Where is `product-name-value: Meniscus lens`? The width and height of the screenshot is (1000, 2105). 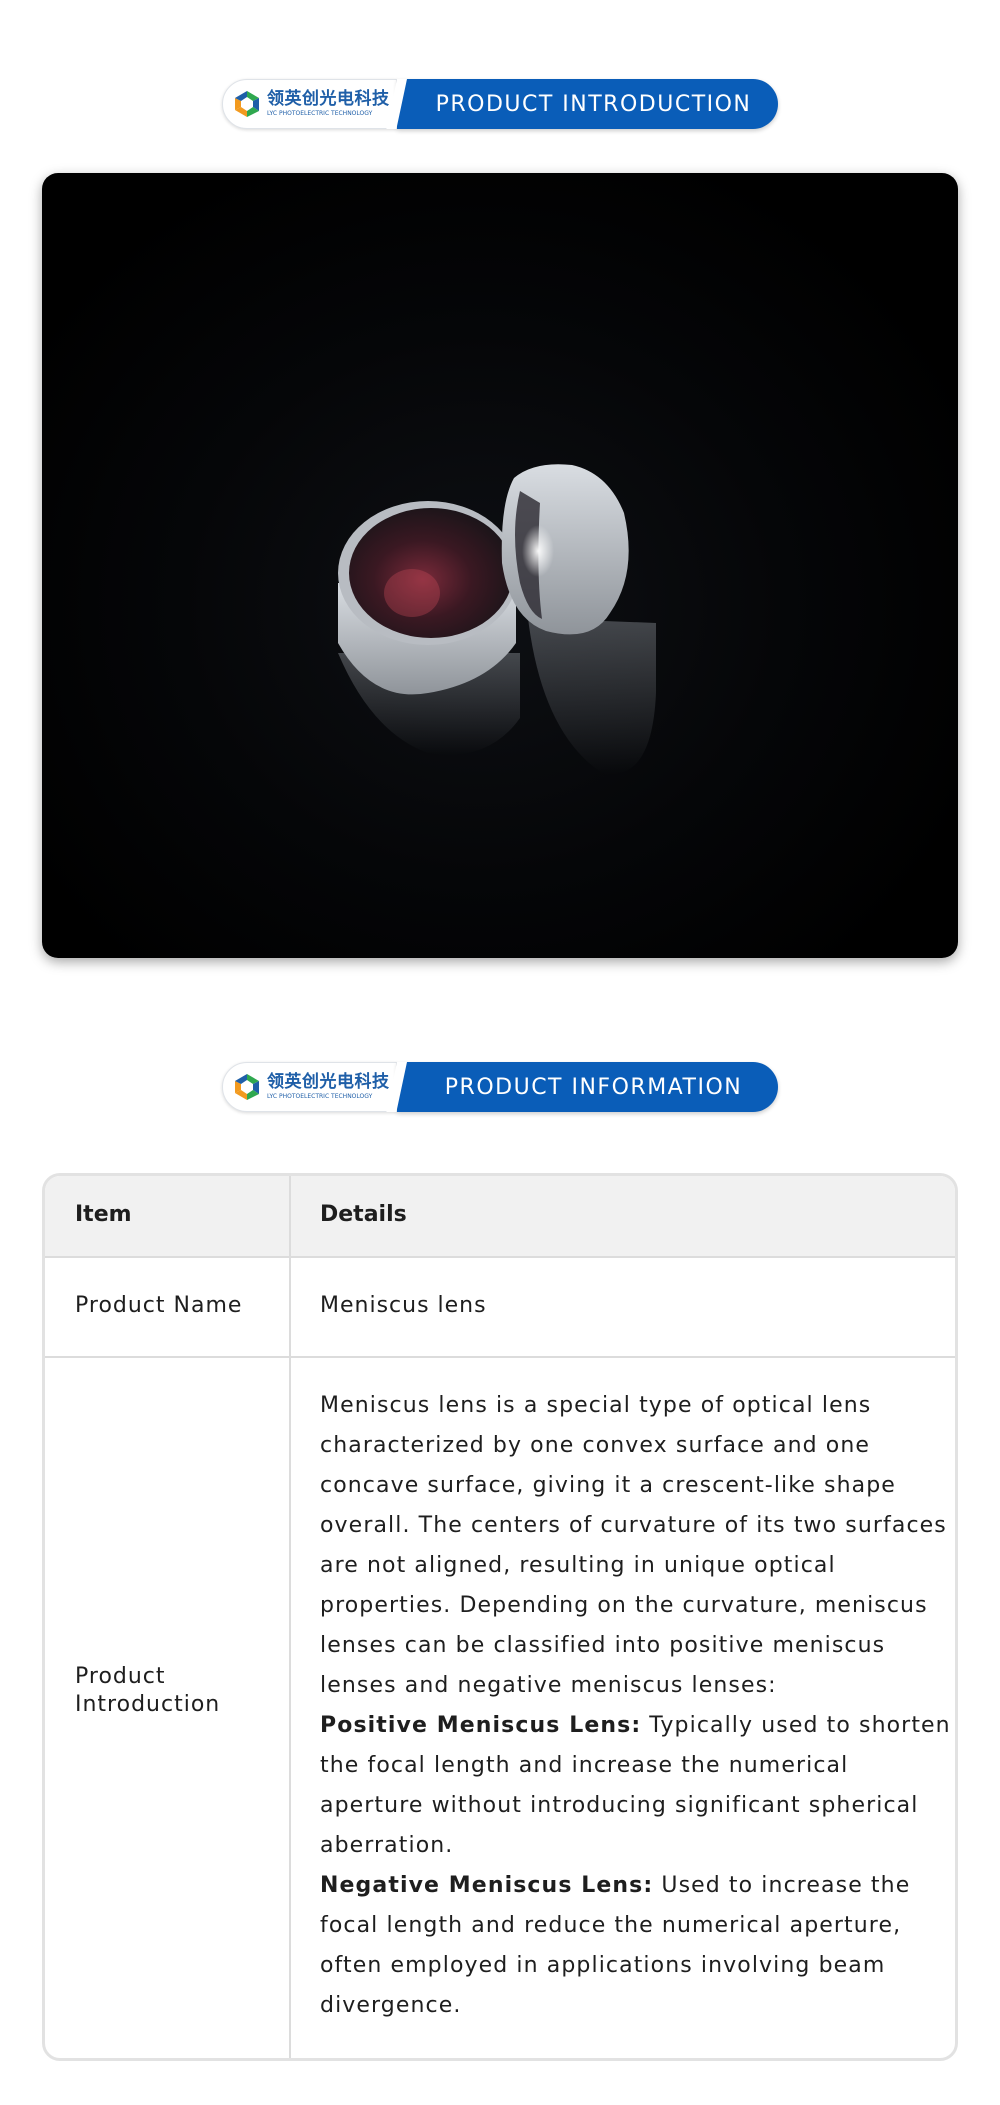
product-name-value: Meniscus lens is located at coordinates (403, 1305).